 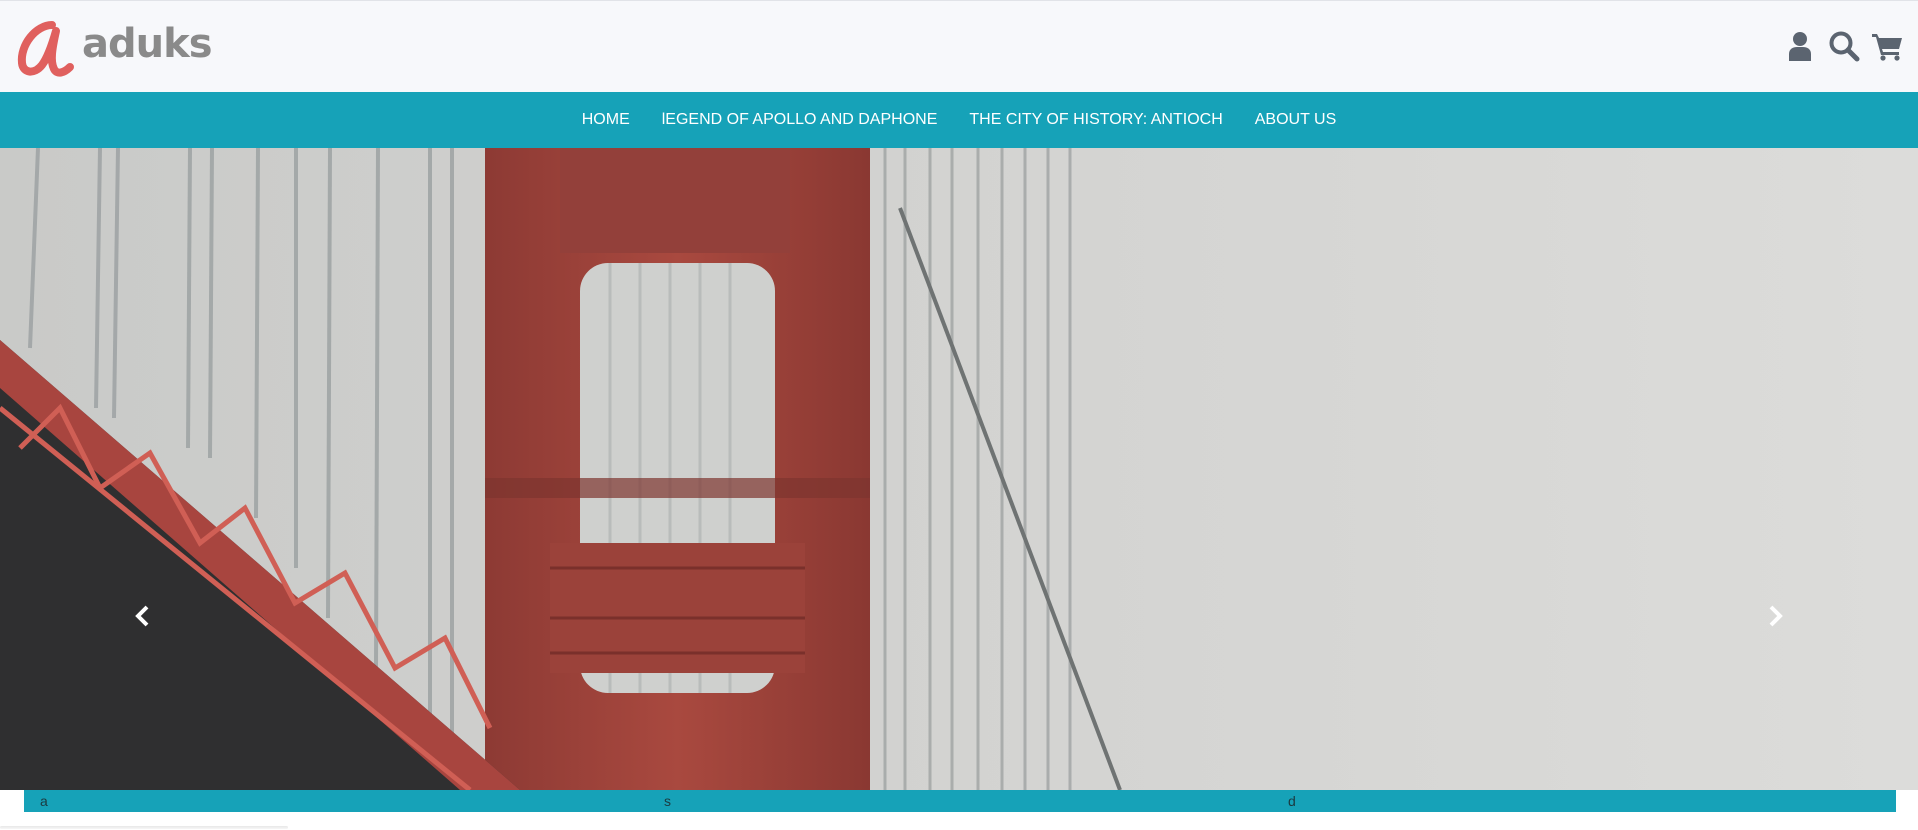 I want to click on nav-item-city-antioch: THE CITY OF HISTORY: ANTIOCH, so click(x=1095, y=120).